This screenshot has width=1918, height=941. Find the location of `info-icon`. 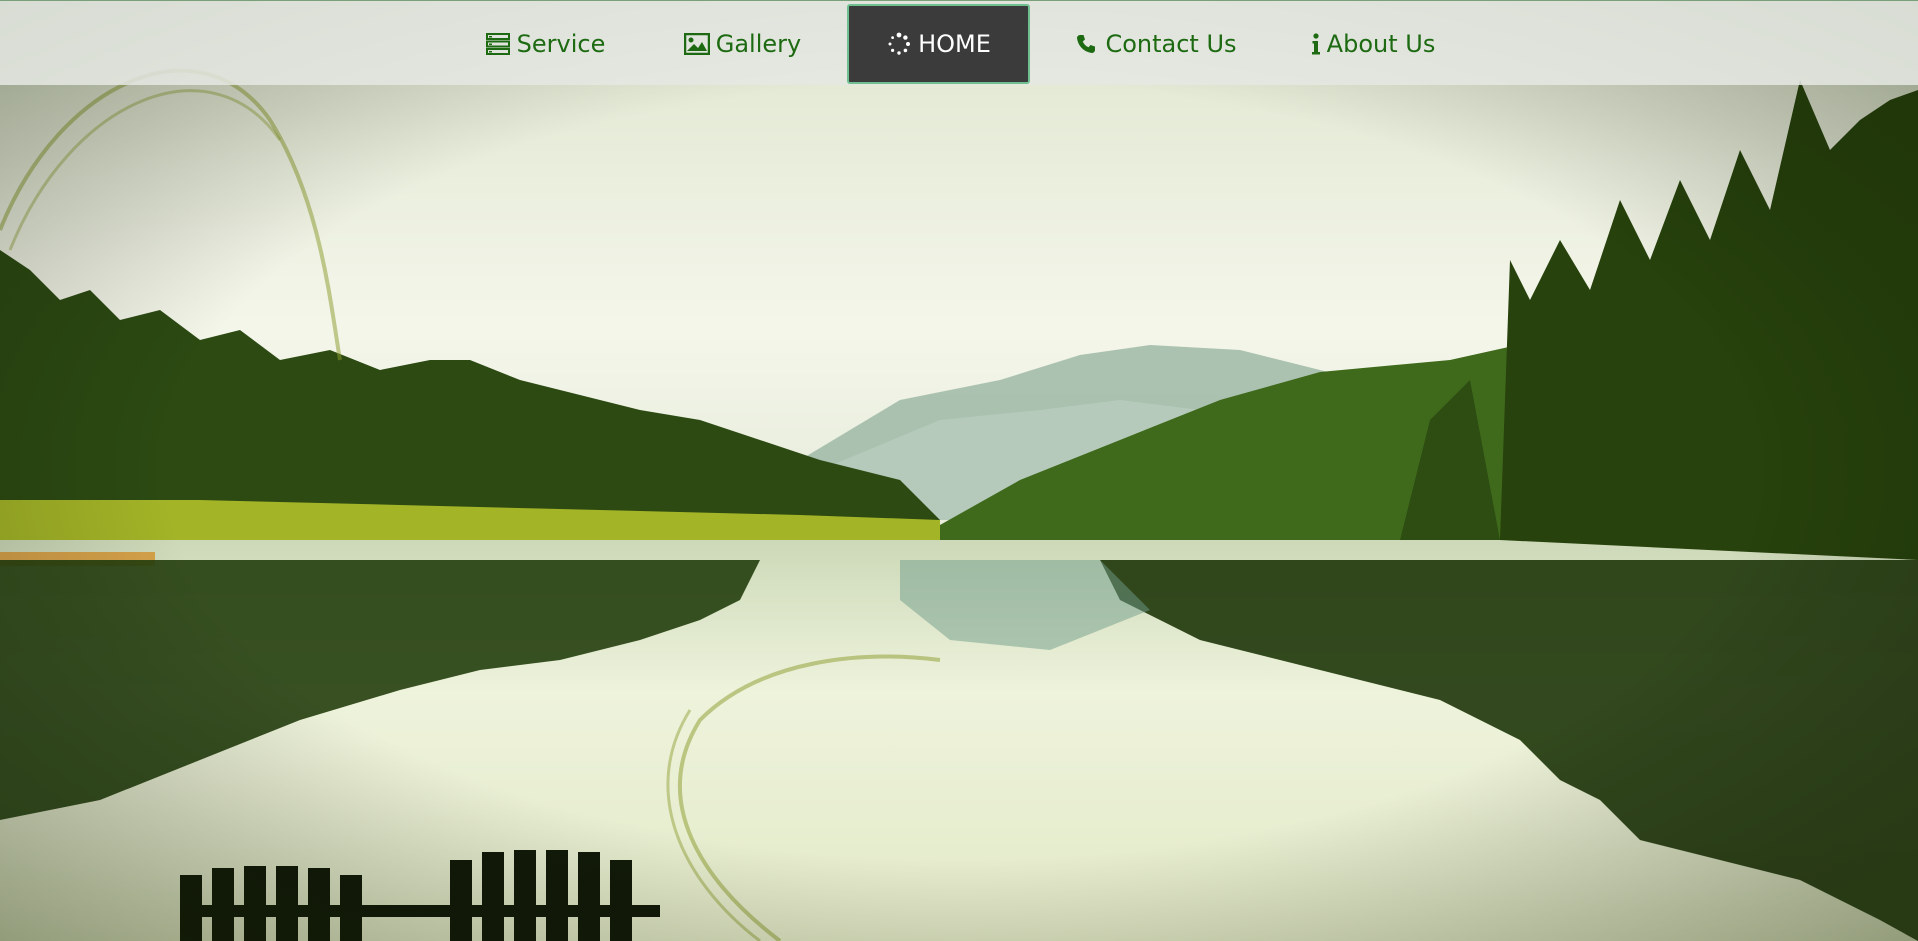

info-icon is located at coordinates (1316, 44).